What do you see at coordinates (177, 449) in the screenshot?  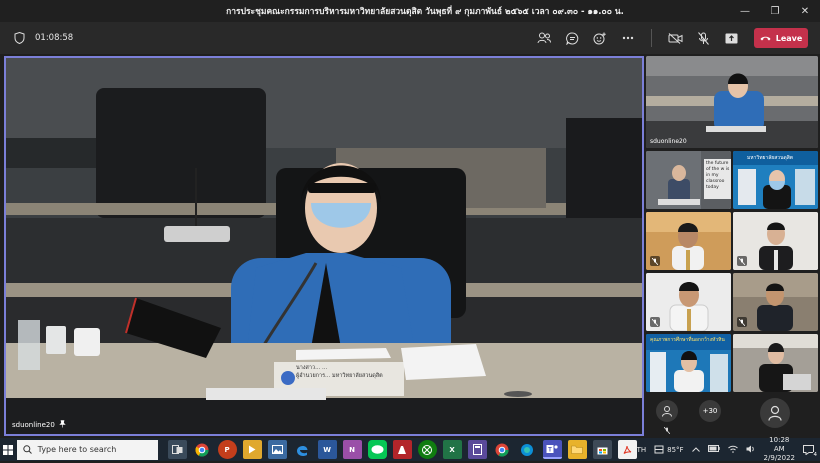 I see `task-view-icon` at bounding box center [177, 449].